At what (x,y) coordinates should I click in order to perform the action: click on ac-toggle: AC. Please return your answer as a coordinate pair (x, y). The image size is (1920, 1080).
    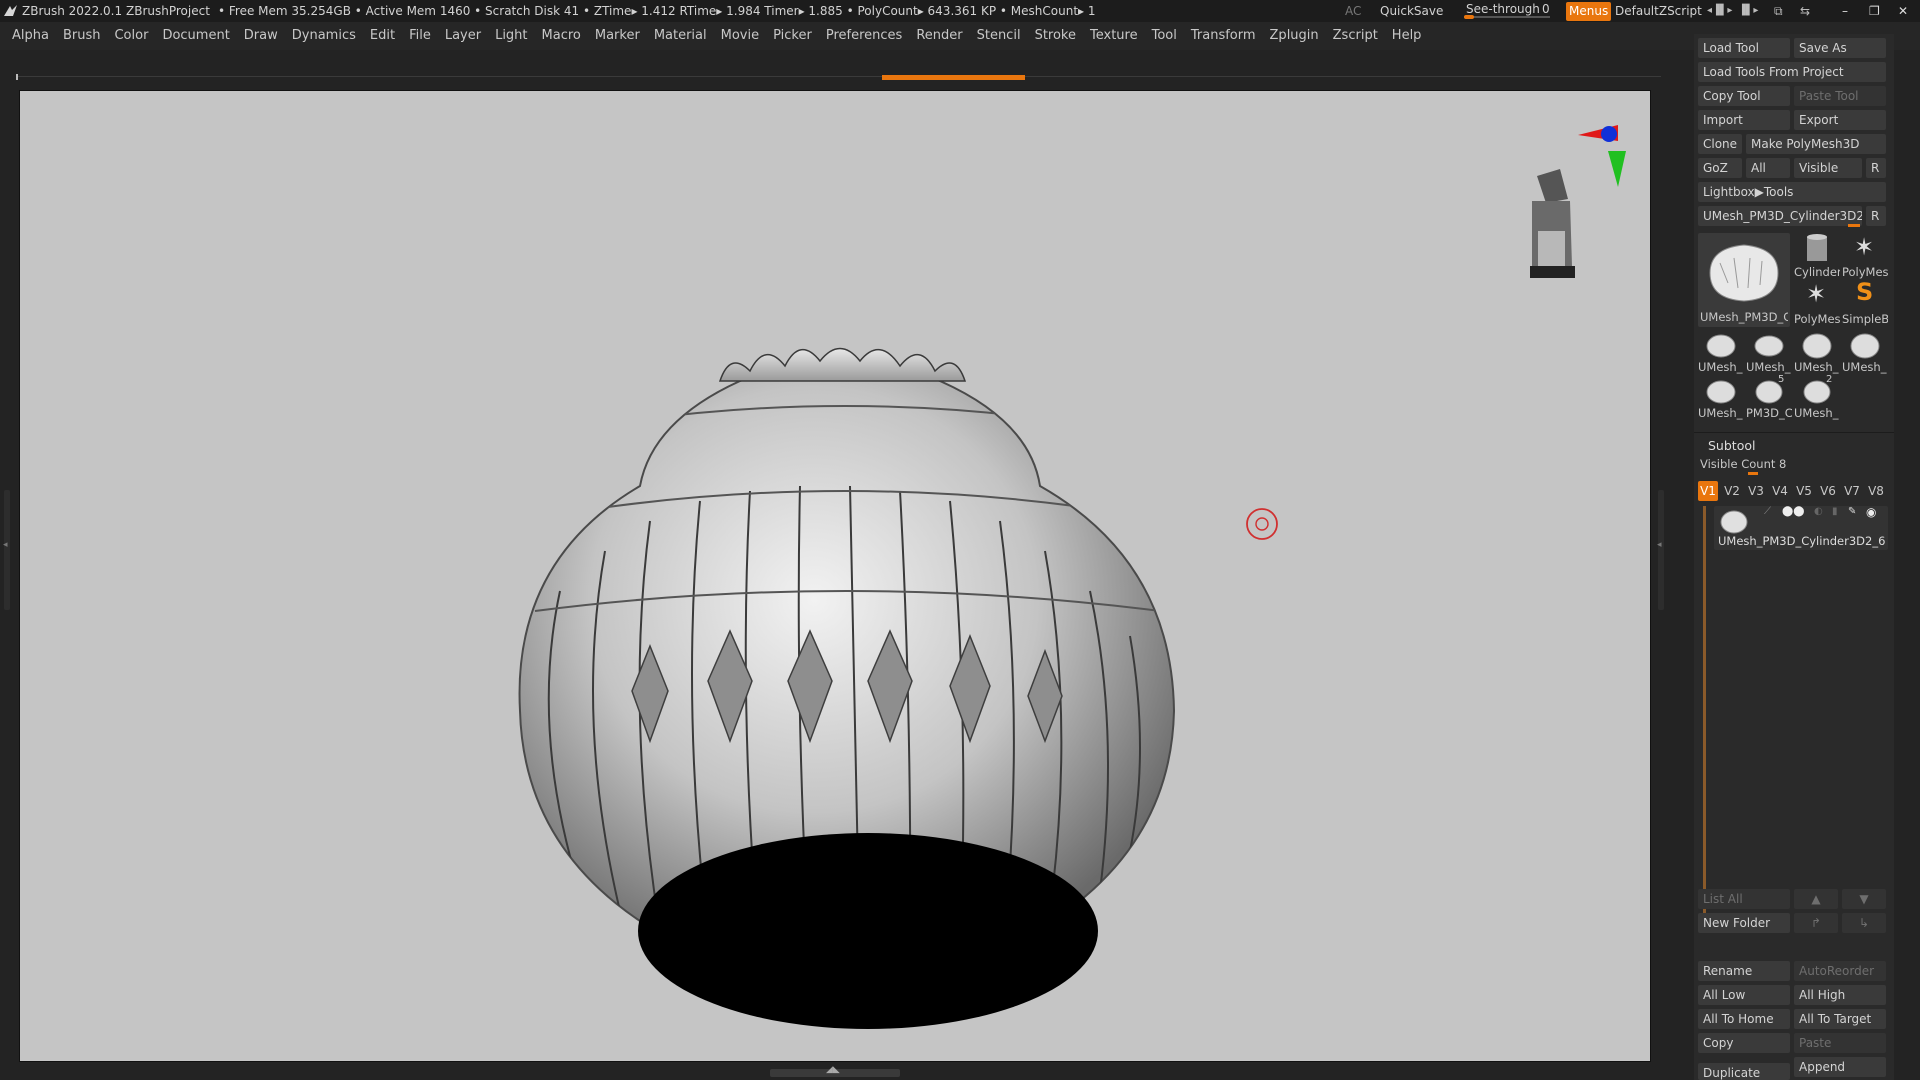
    Looking at the image, I should click on (1353, 11).